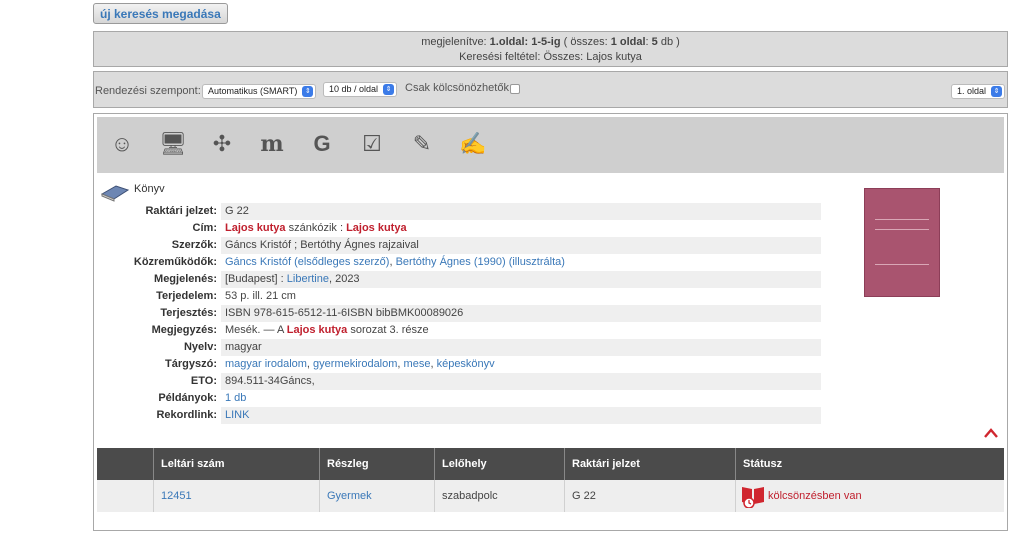  What do you see at coordinates (869, 464) in the screenshot?
I see `col-status: Státusz` at bounding box center [869, 464].